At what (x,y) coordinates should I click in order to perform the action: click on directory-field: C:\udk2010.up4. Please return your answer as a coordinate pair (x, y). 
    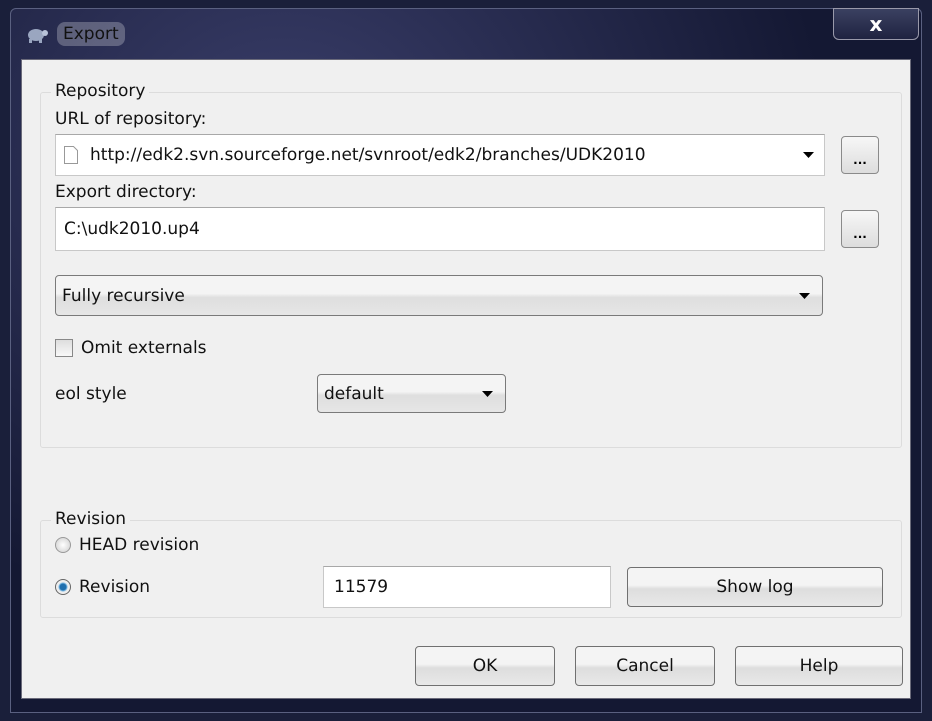
    Looking at the image, I should click on (440, 229).